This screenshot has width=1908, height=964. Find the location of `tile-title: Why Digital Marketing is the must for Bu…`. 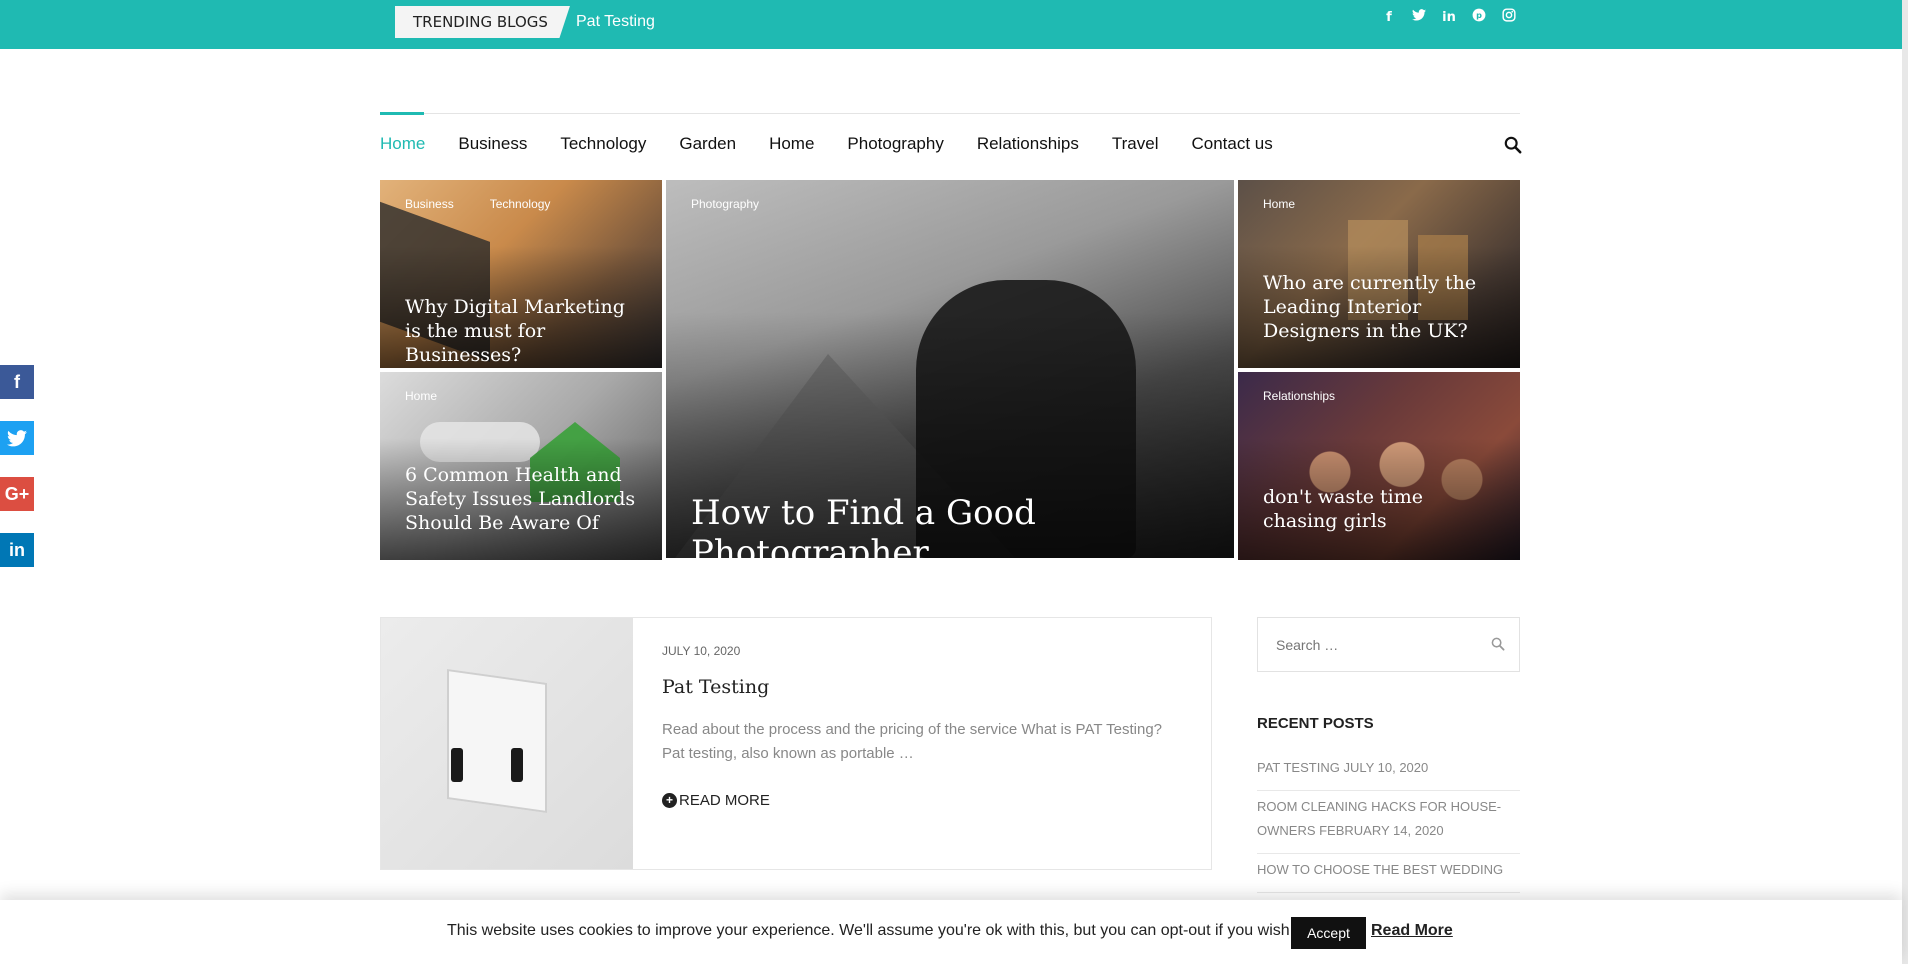

tile-title: Why Digital Marketing is the must for Bu… is located at coordinates (522, 331).